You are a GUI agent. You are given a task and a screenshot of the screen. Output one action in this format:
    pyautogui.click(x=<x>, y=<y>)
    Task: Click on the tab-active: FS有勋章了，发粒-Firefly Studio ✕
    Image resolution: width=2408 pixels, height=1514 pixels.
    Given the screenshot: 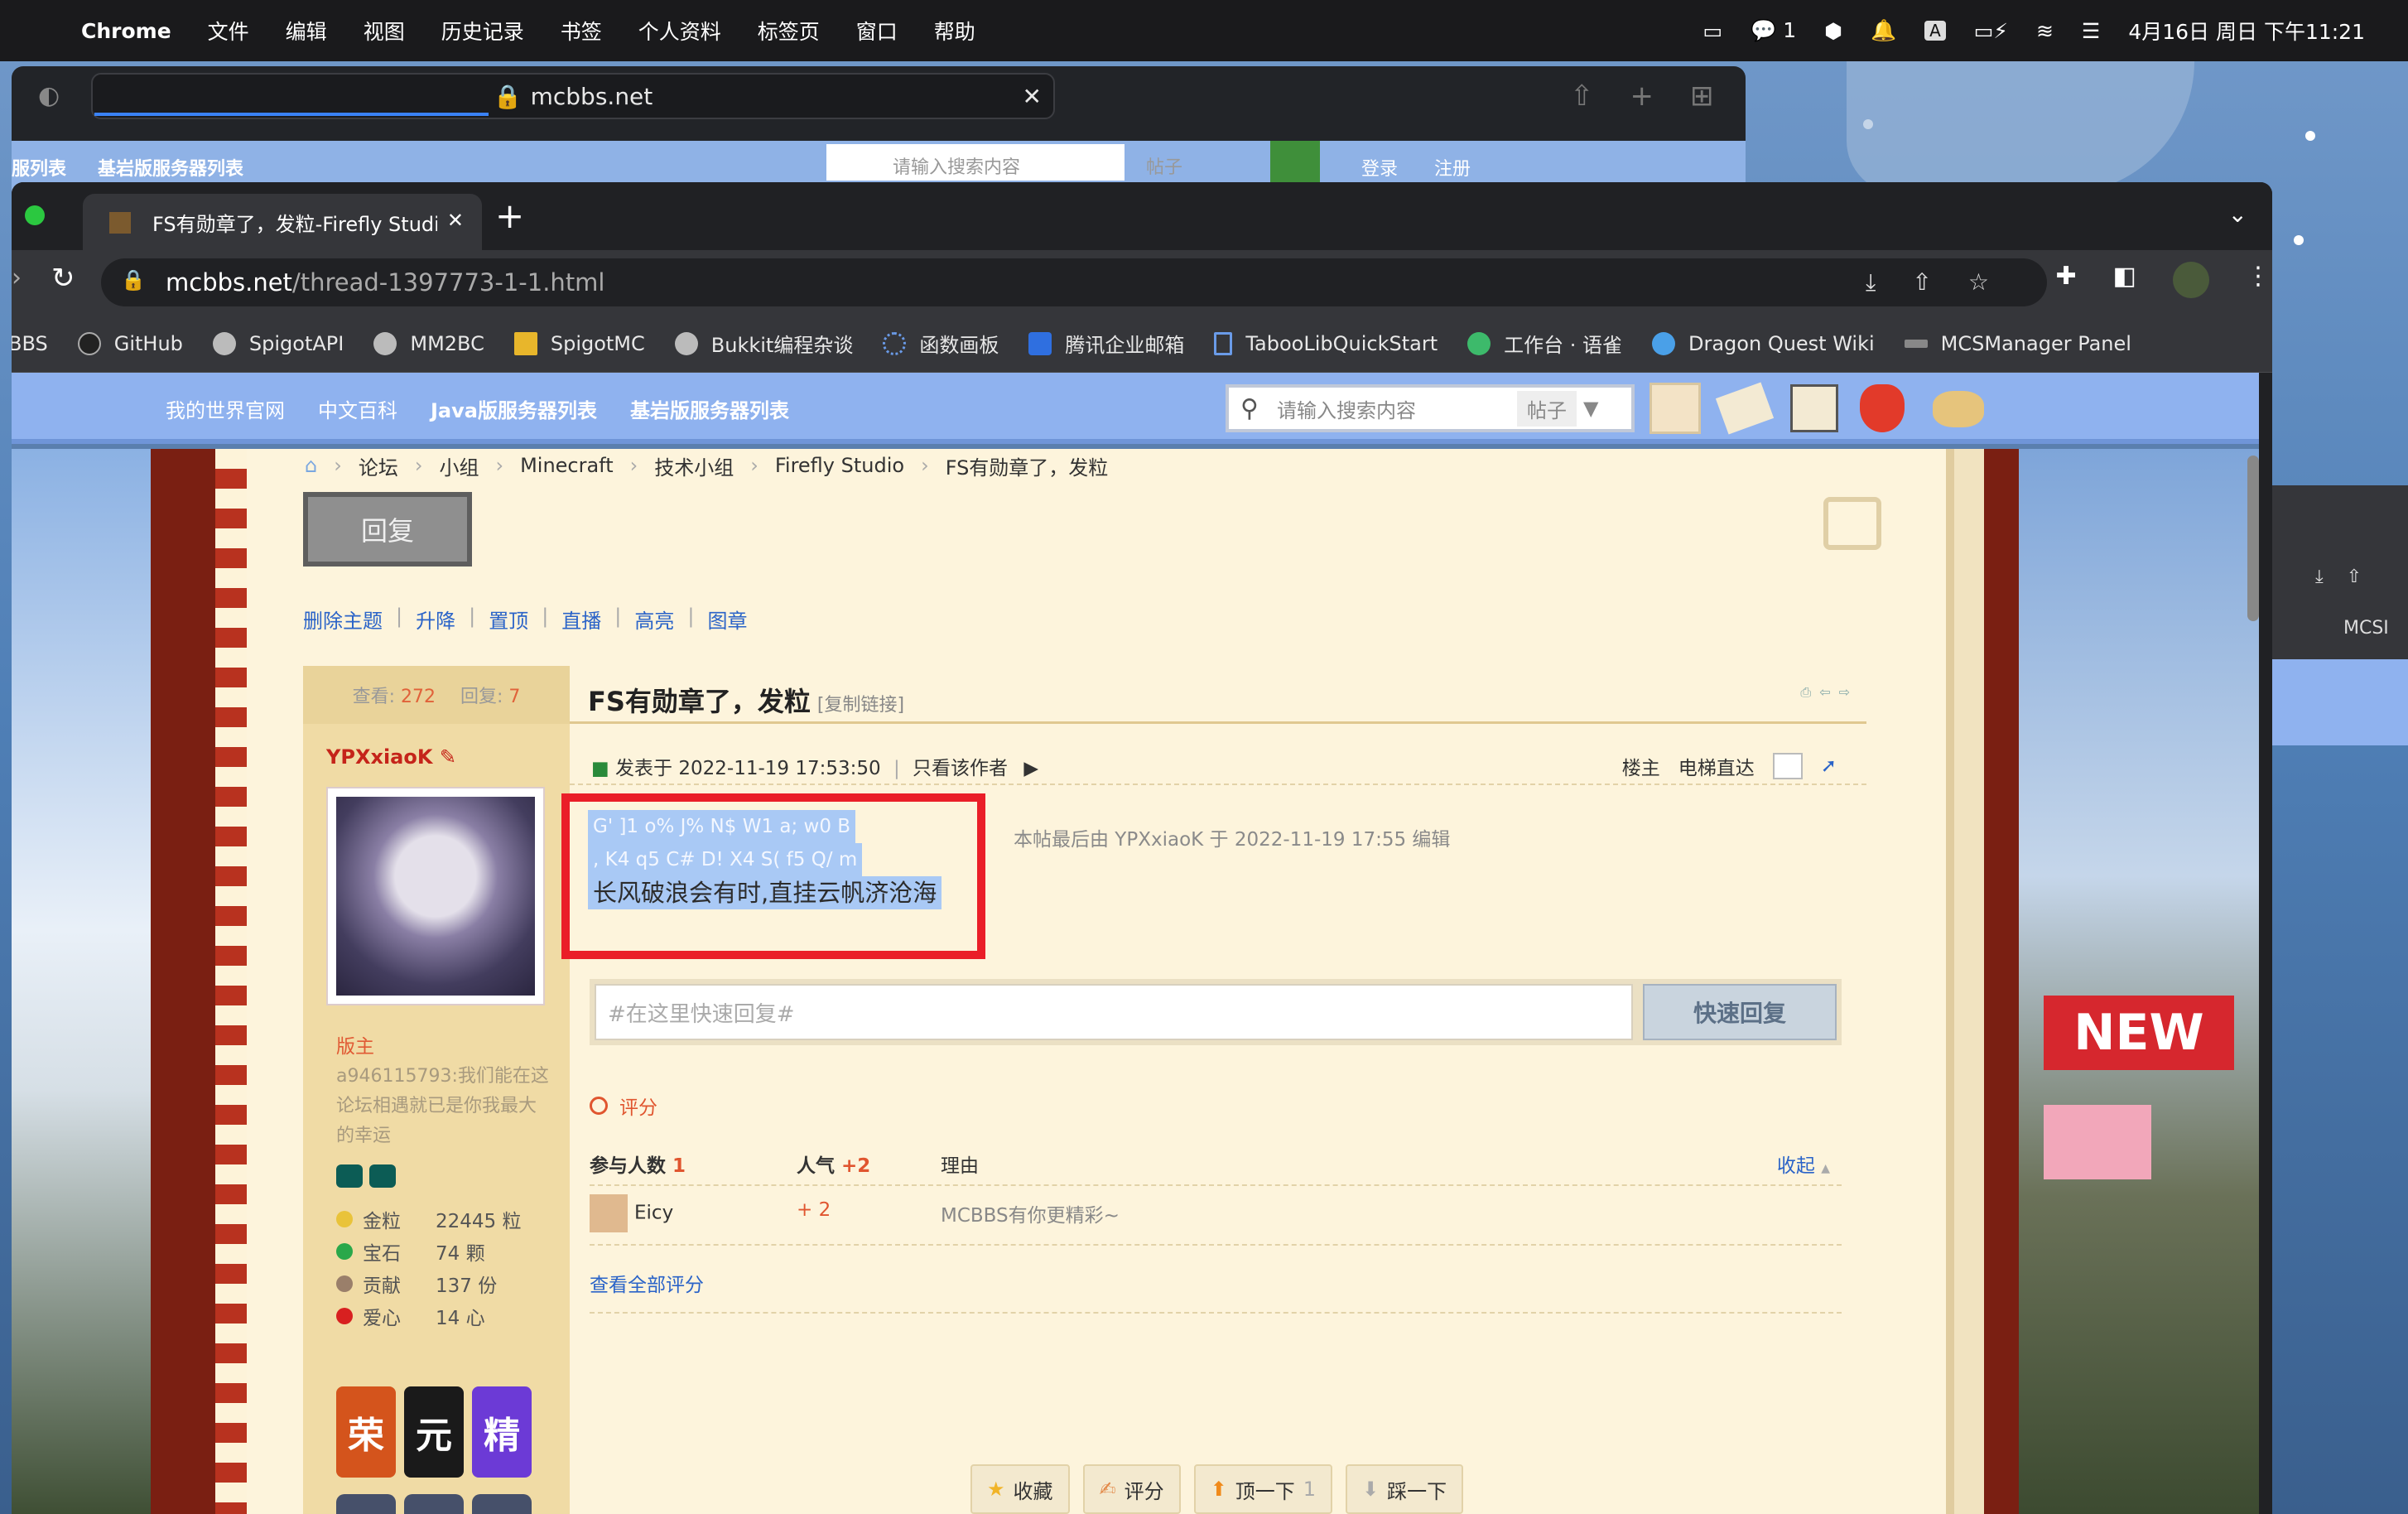 What is the action you would take?
    pyautogui.click(x=283, y=222)
    